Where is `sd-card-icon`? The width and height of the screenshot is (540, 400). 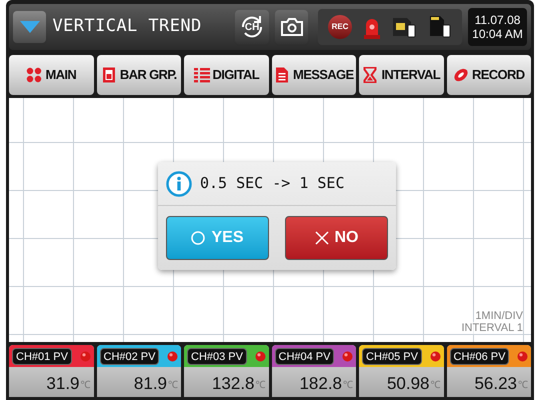 sd-card-icon is located at coordinates (440, 27).